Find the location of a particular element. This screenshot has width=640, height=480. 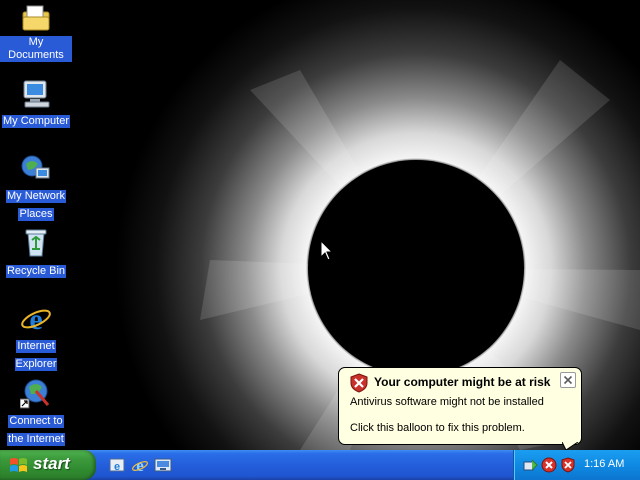

windows-logo-icon is located at coordinates (18, 465).